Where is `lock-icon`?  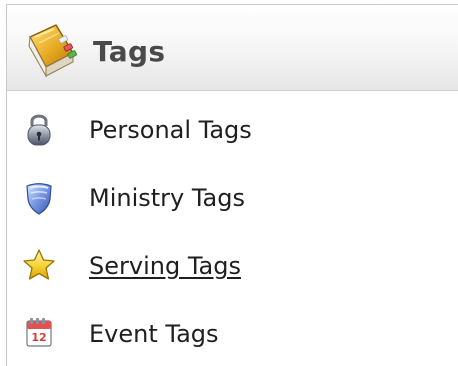 lock-icon is located at coordinates (39, 130).